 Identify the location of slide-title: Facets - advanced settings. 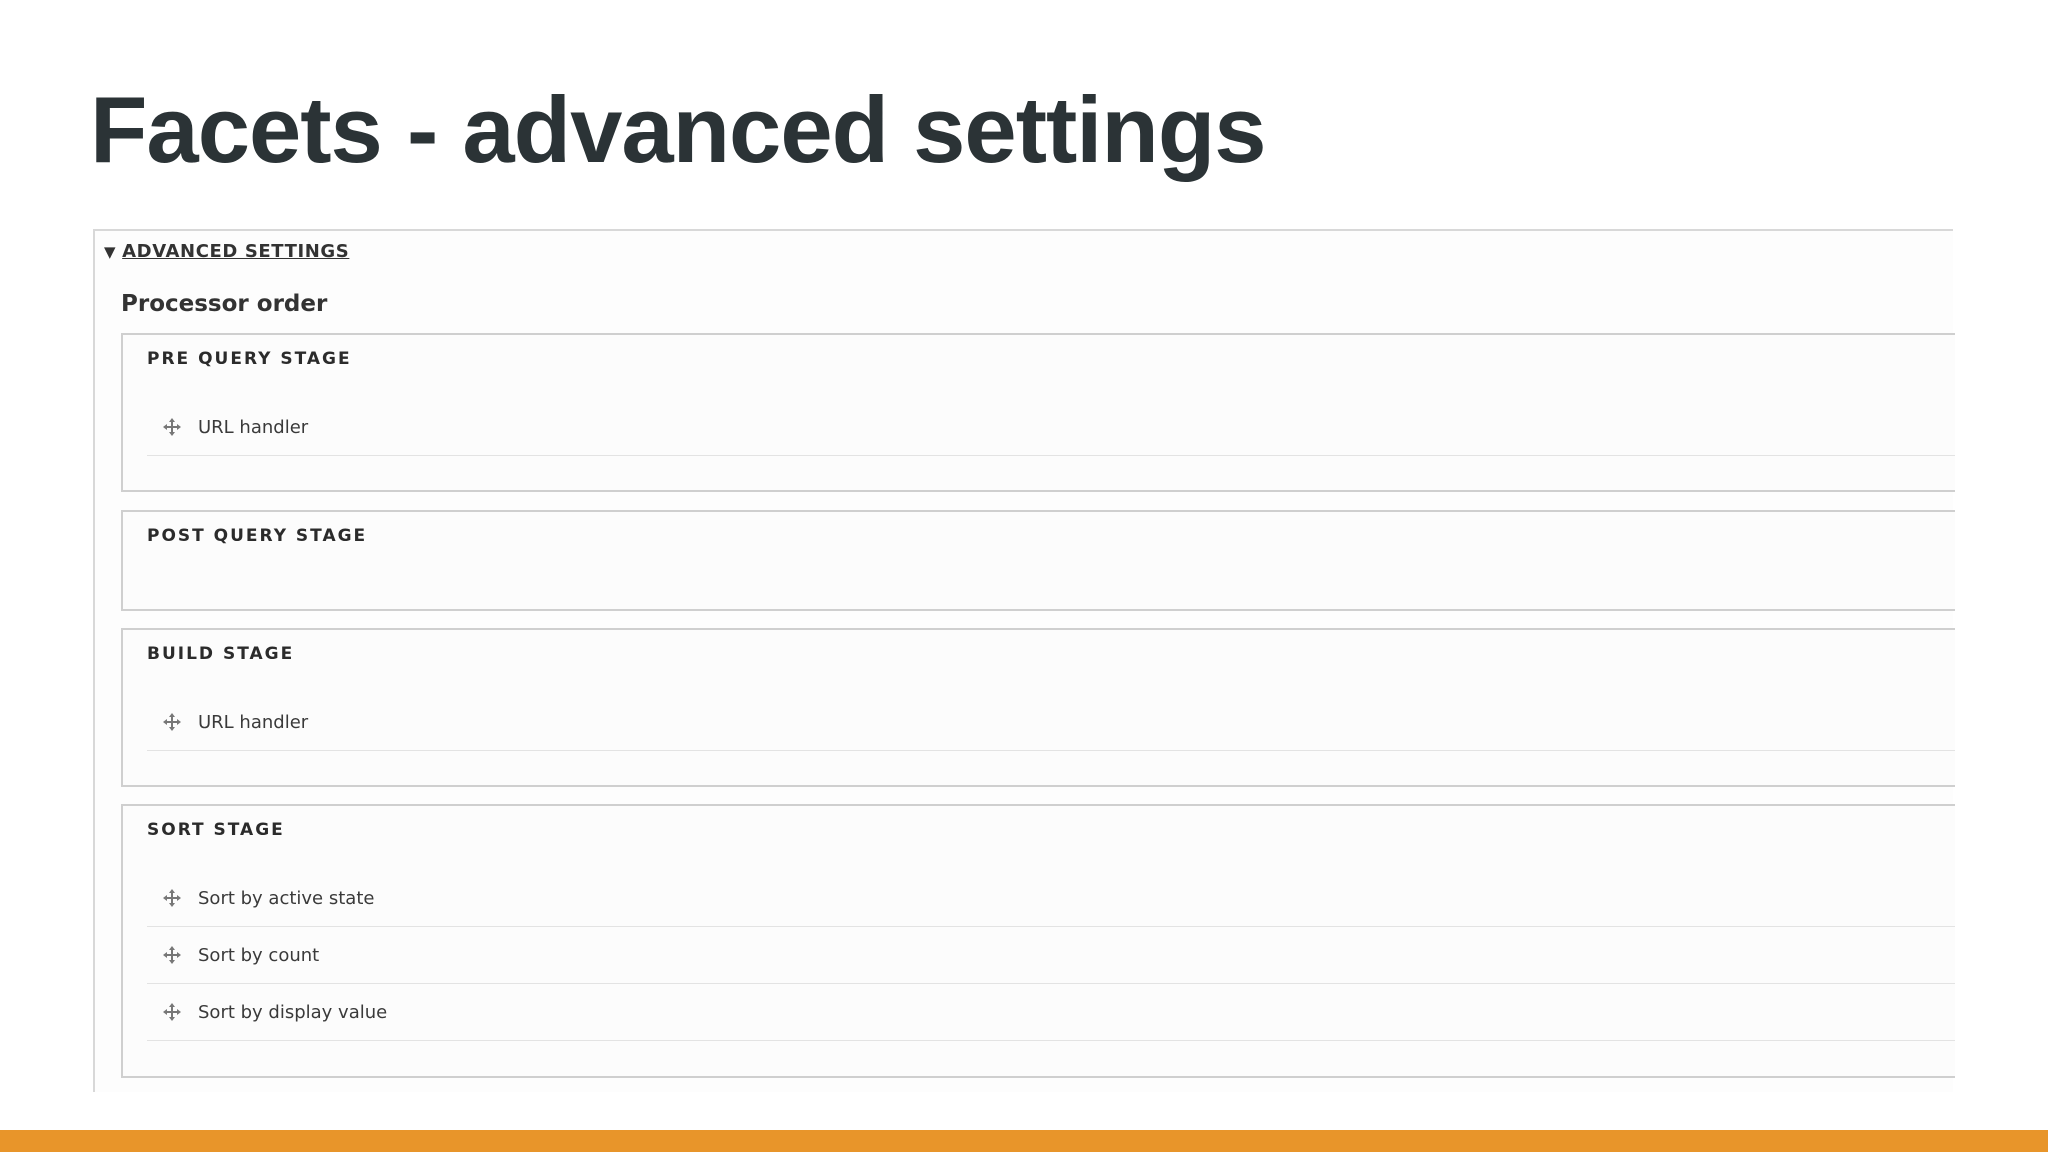
(678, 129).